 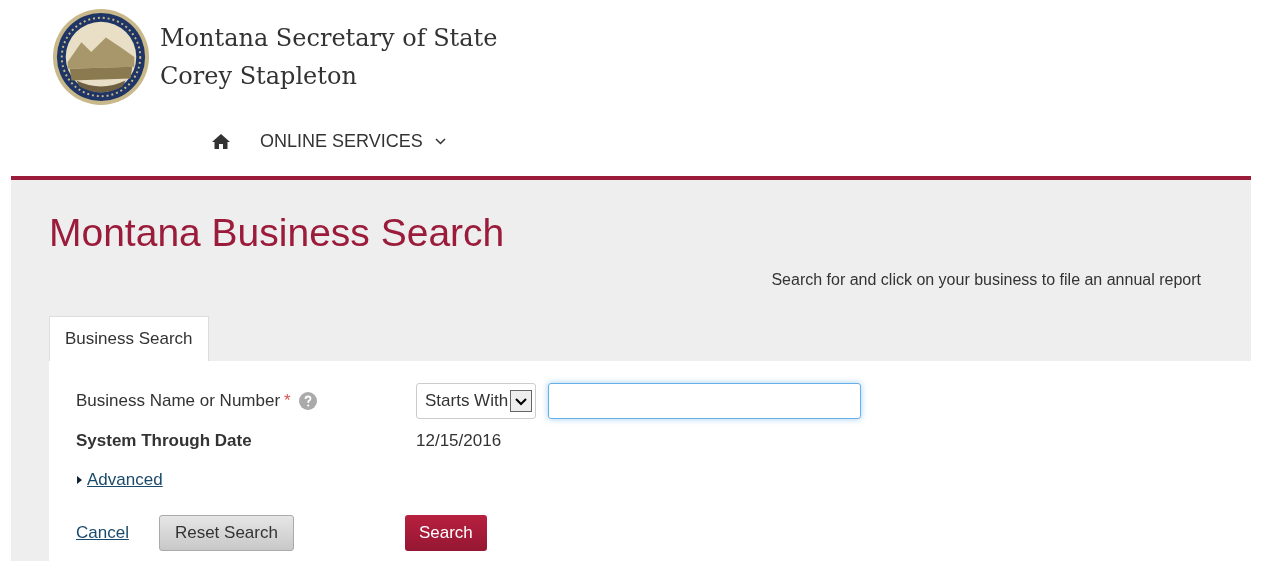 What do you see at coordinates (986, 280) in the screenshot?
I see `page-hint: Search for and click on your business to file an annual report` at bounding box center [986, 280].